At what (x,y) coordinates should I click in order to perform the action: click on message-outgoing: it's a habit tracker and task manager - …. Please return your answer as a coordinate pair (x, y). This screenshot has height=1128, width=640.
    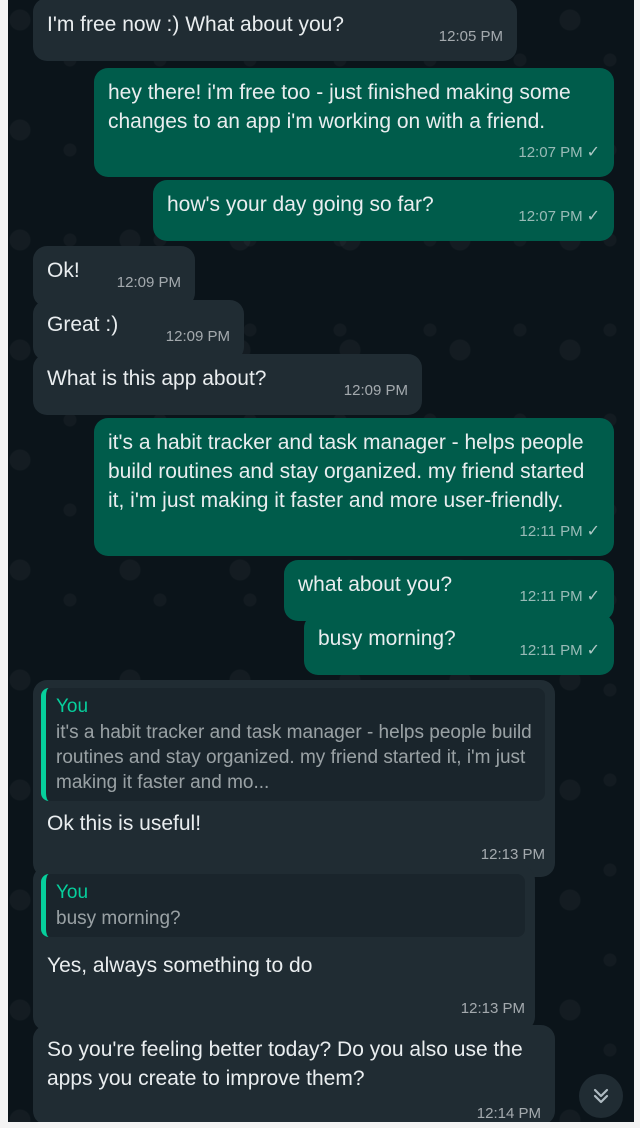
    Looking at the image, I should click on (354, 487).